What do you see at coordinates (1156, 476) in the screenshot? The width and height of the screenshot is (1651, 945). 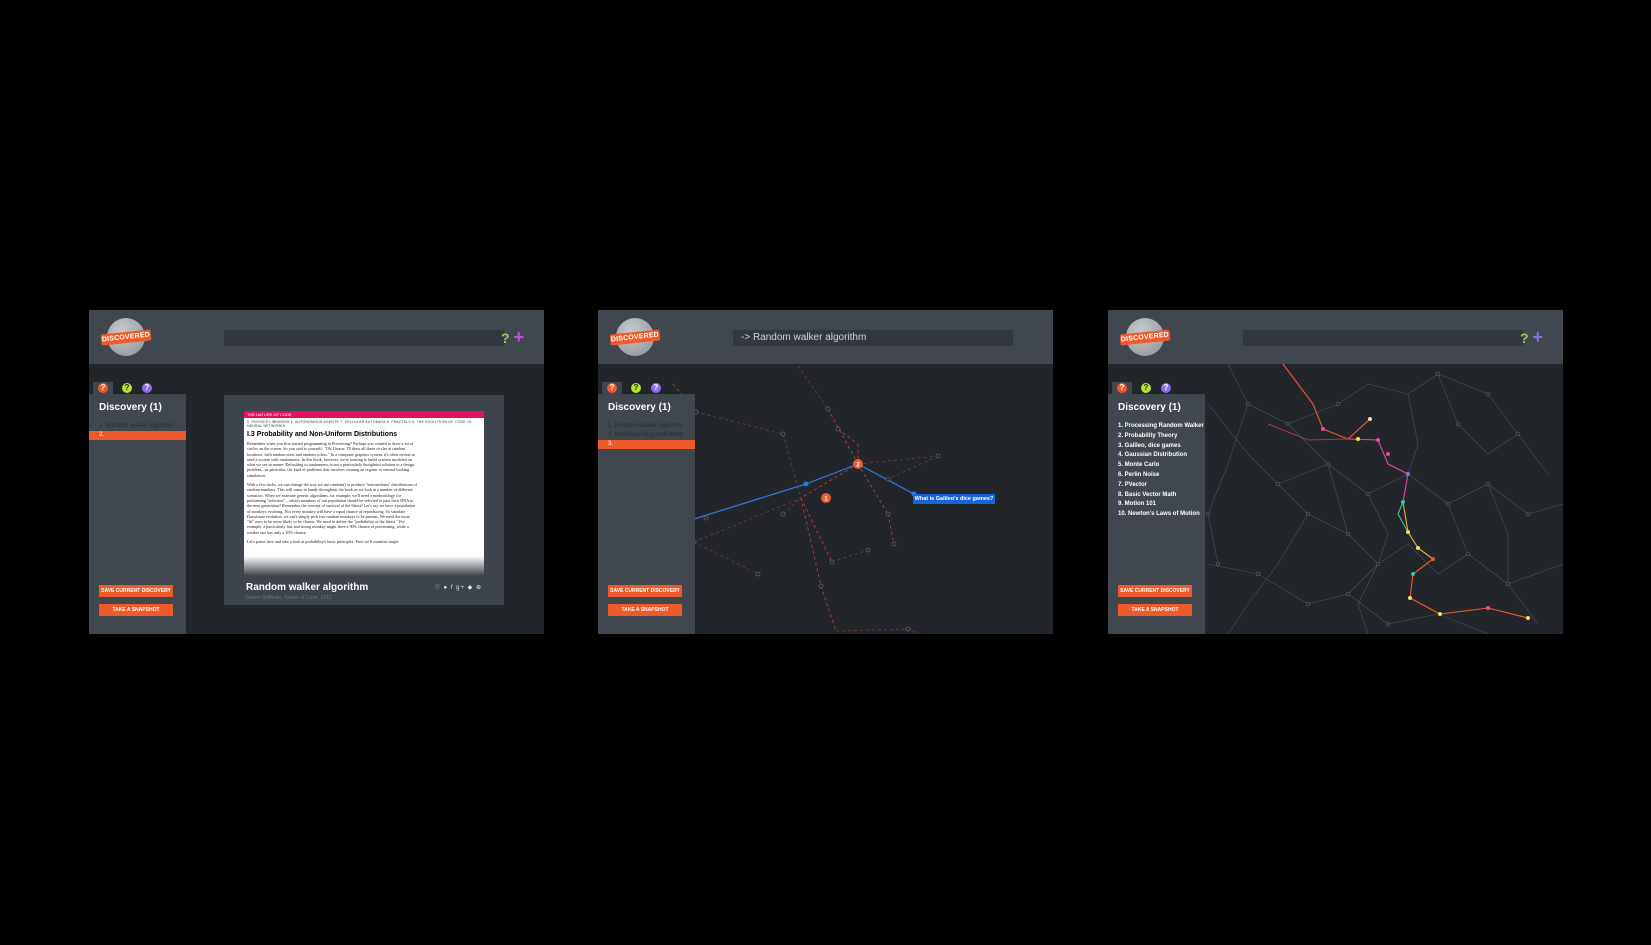 I see `list-item: 6. Perlin Noise` at bounding box center [1156, 476].